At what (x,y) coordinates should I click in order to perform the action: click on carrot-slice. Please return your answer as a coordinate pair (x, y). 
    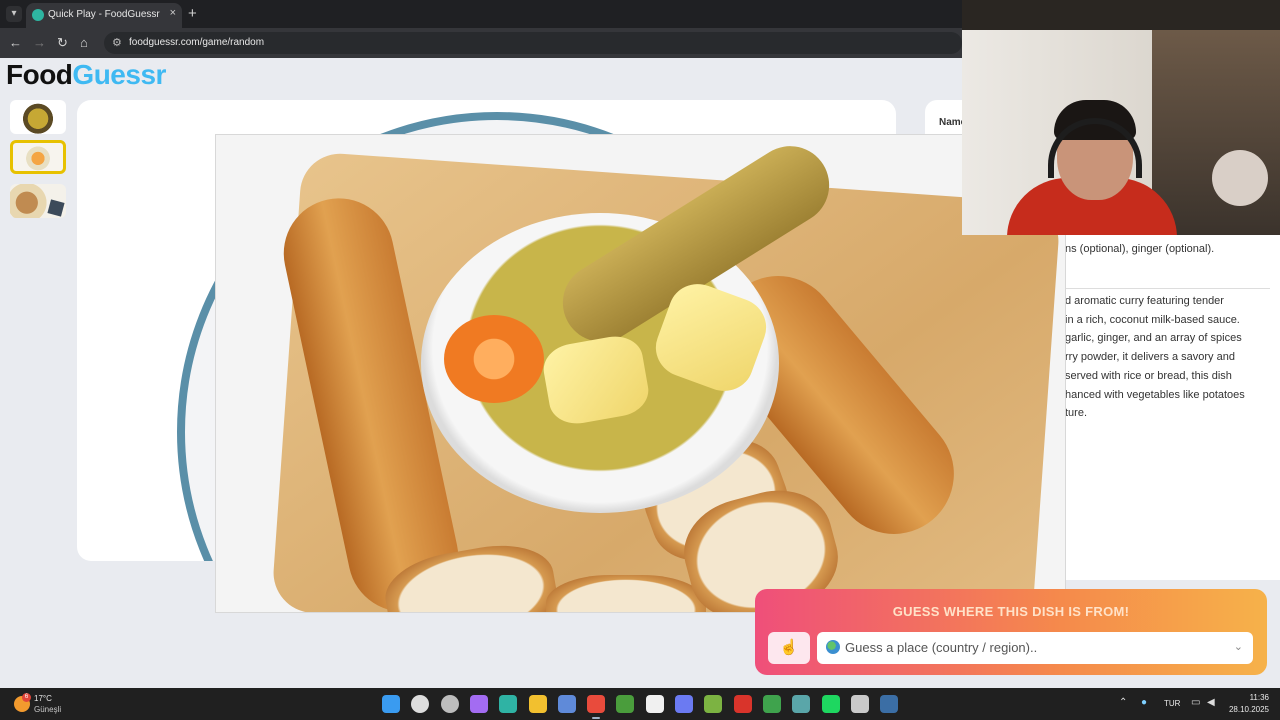
    Looking at the image, I should click on (494, 359).